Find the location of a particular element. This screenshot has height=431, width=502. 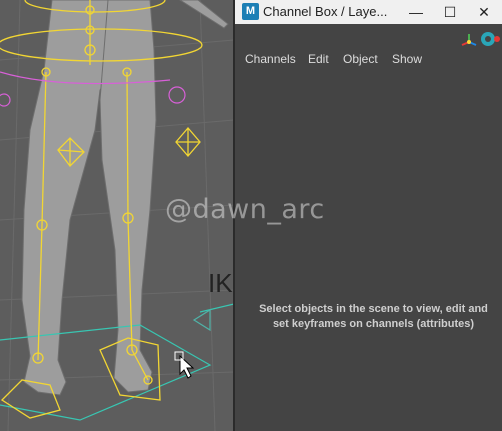

maya-logo-icon: M is located at coordinates (250, 11).